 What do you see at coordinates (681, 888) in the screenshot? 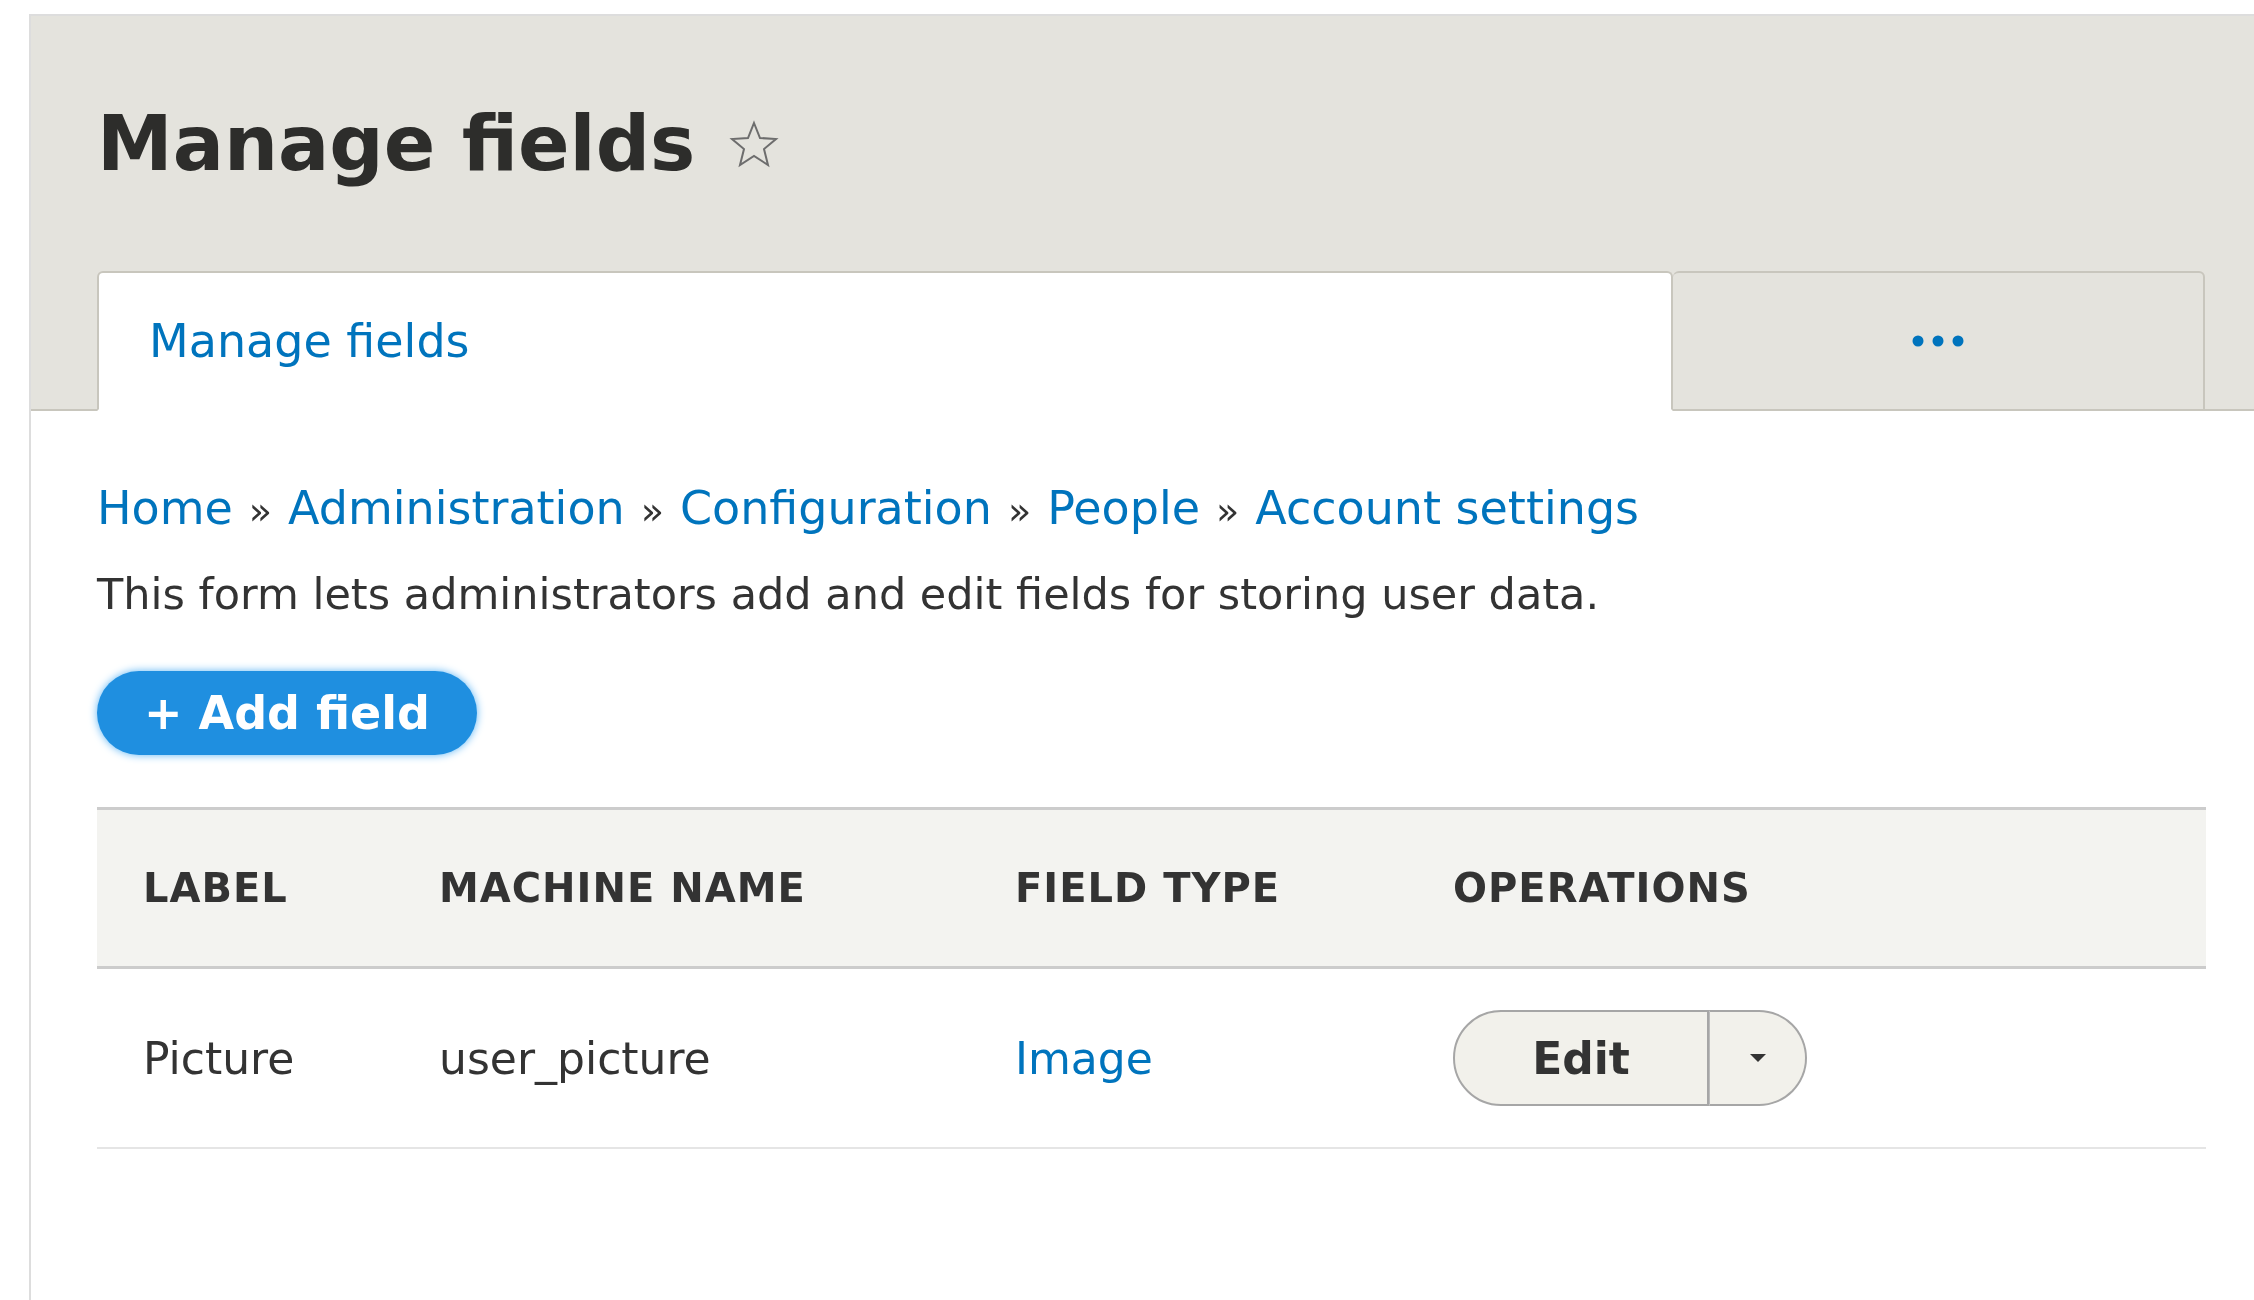
I see `column-header: MACHINE NAME` at bounding box center [681, 888].